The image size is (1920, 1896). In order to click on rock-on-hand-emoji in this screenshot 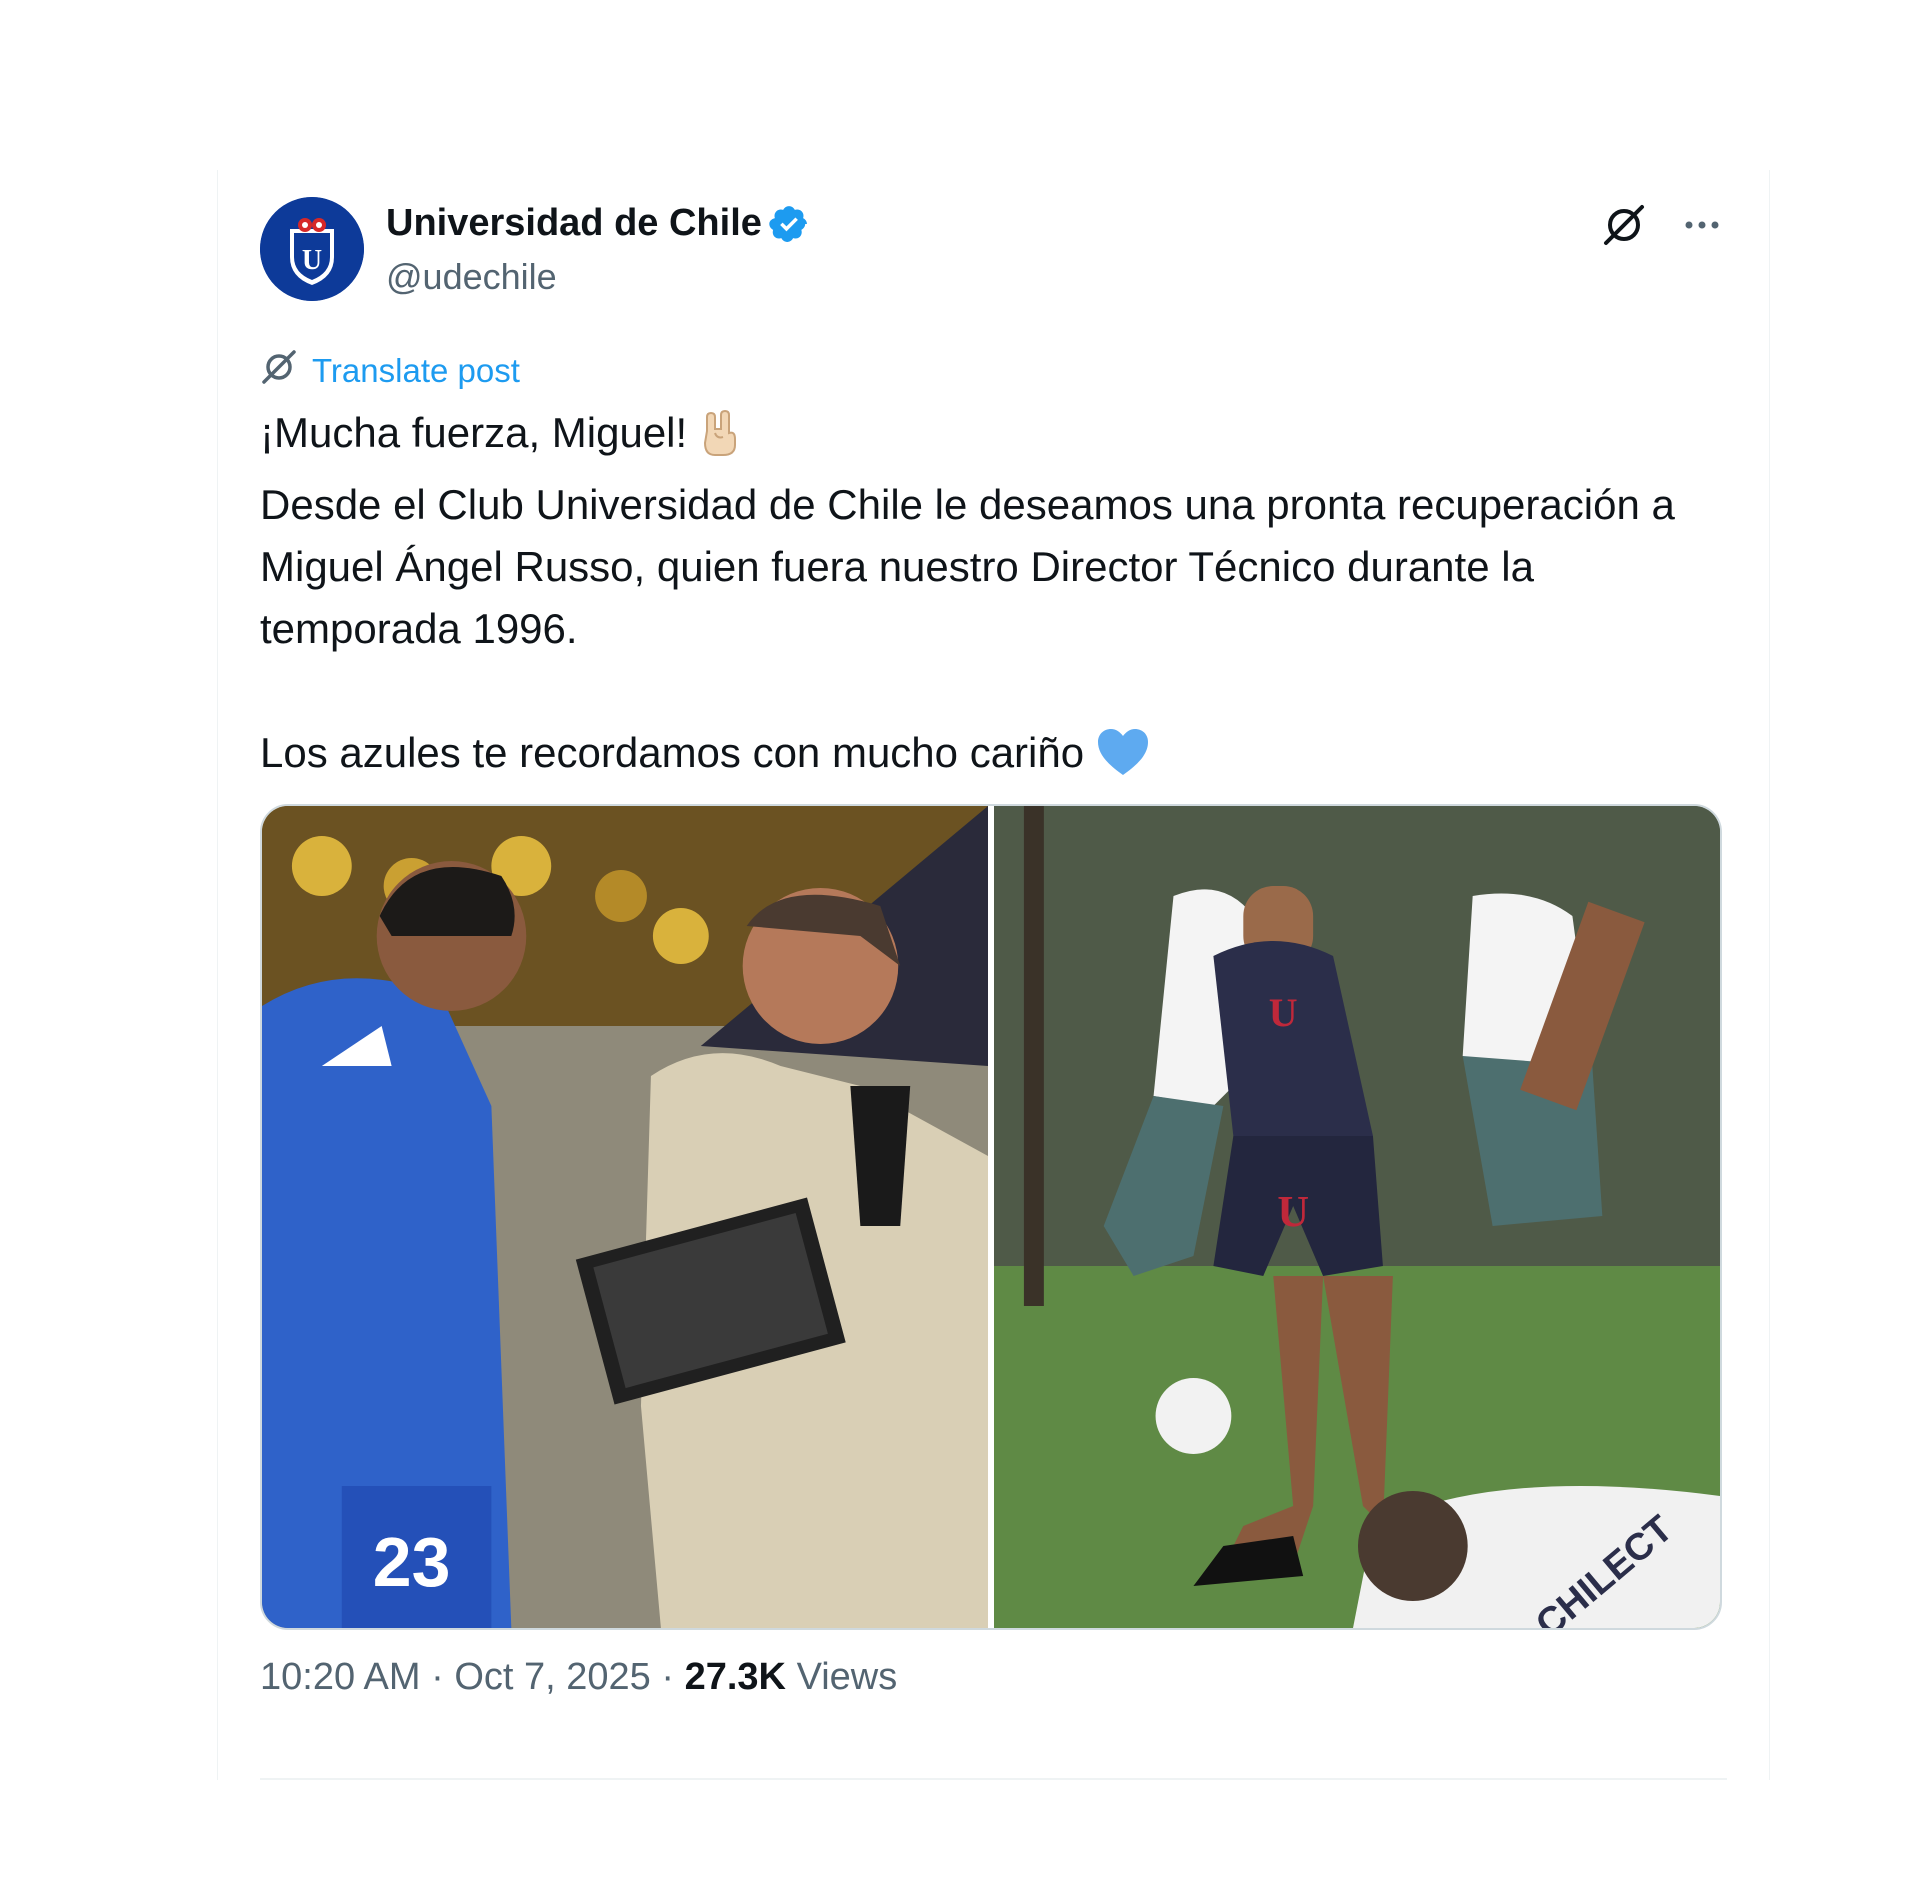, I will do `click(720, 441)`.